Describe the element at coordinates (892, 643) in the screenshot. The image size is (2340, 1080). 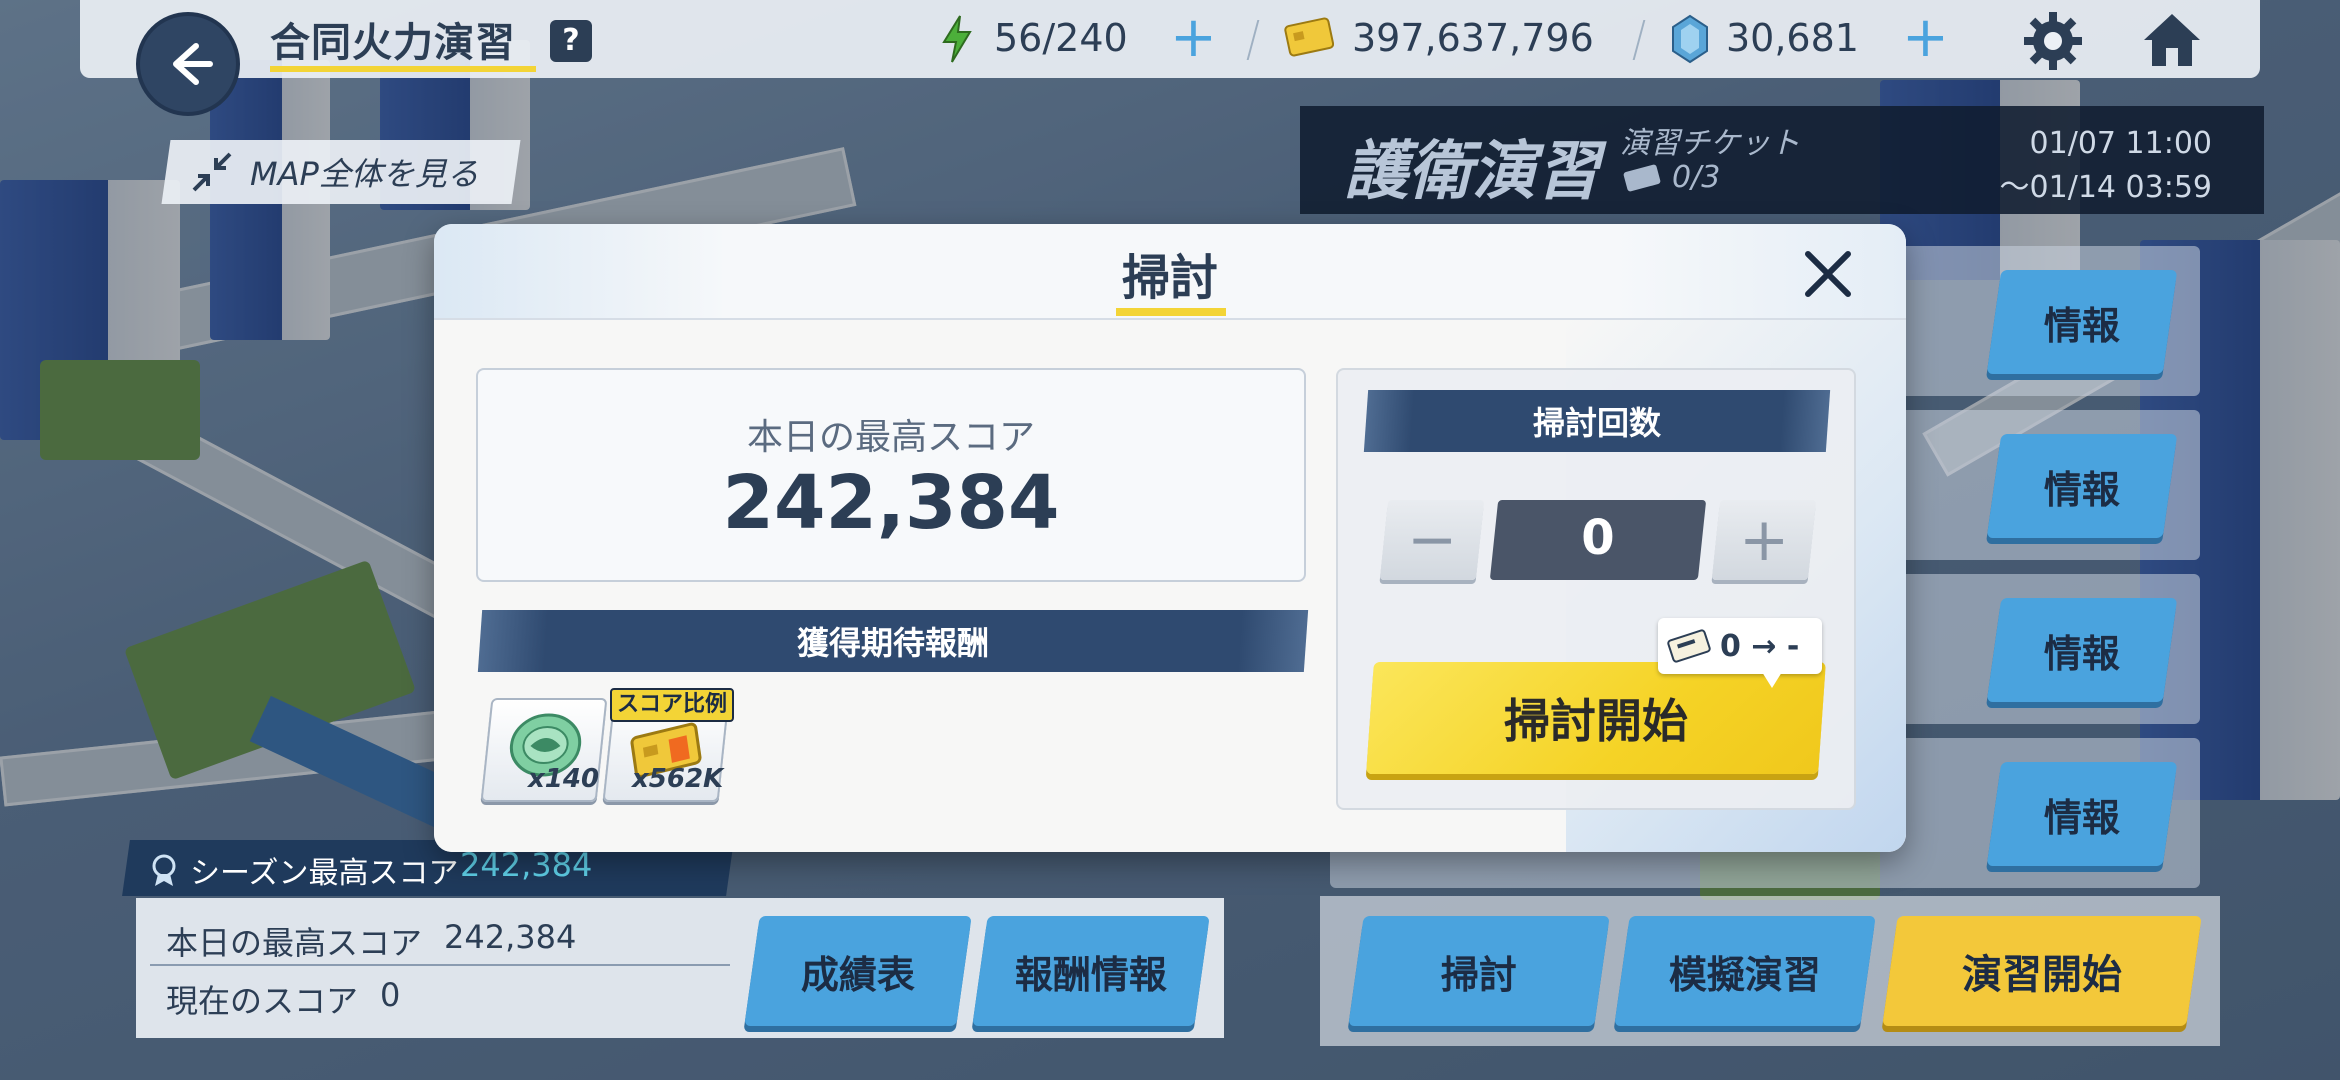
I see `expected-rewards-label: 獲得期待報酬` at that location.